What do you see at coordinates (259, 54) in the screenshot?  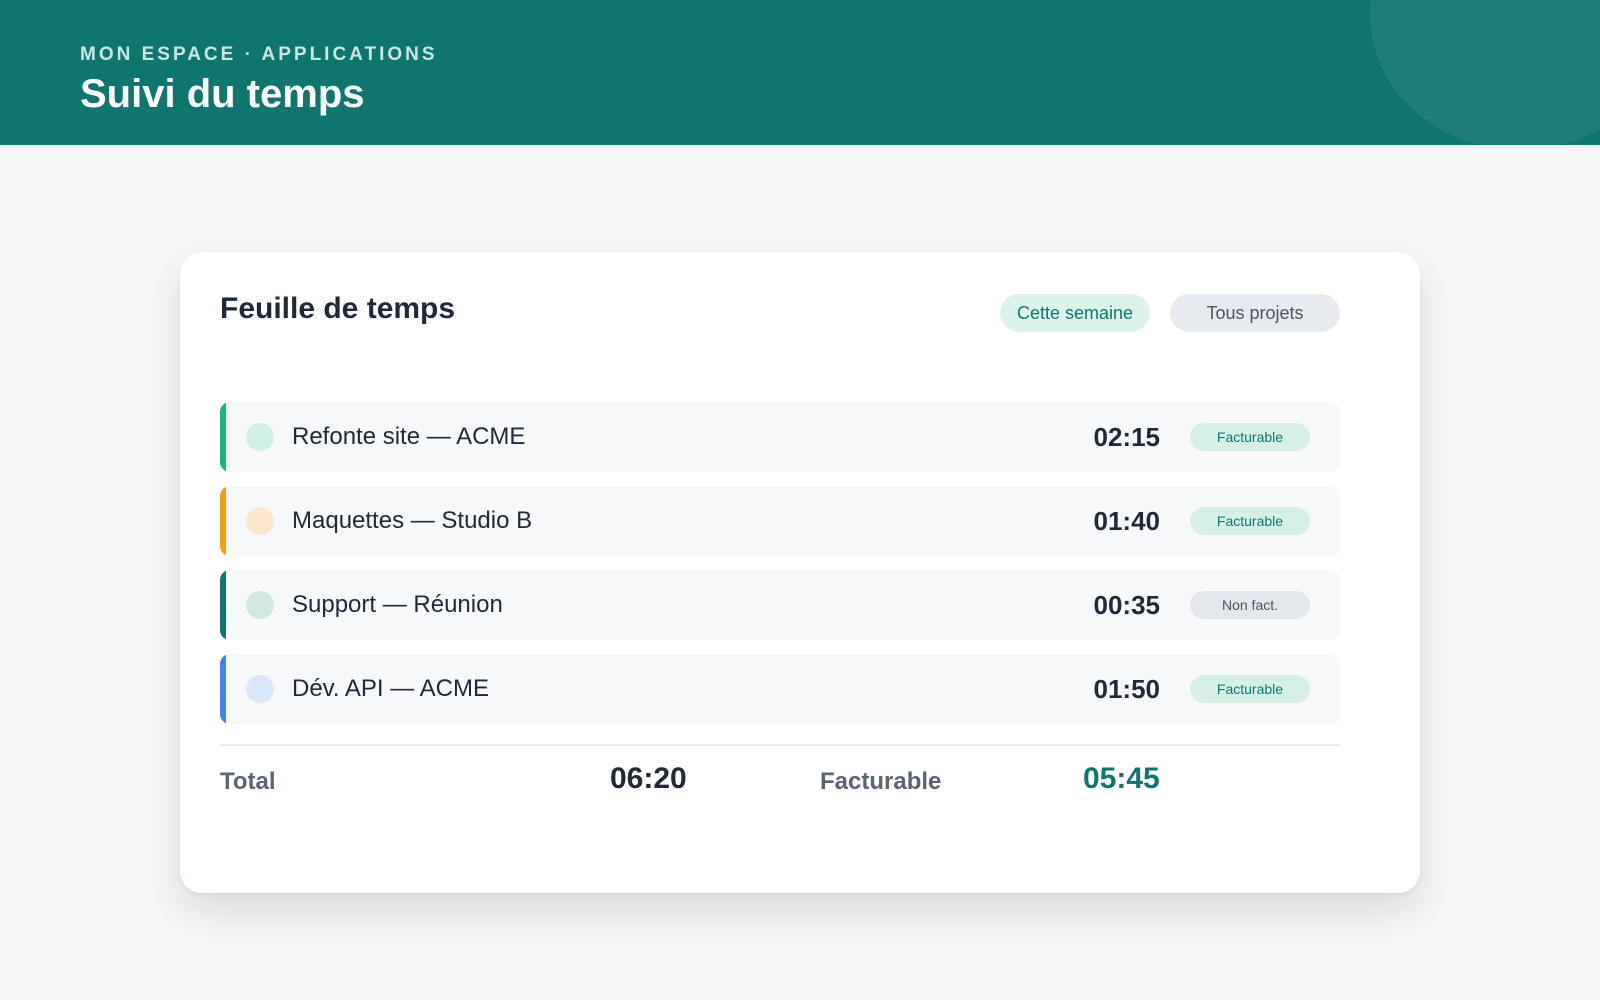 I see `breadcrumb: MON ESPACE · APPLICATIONS` at bounding box center [259, 54].